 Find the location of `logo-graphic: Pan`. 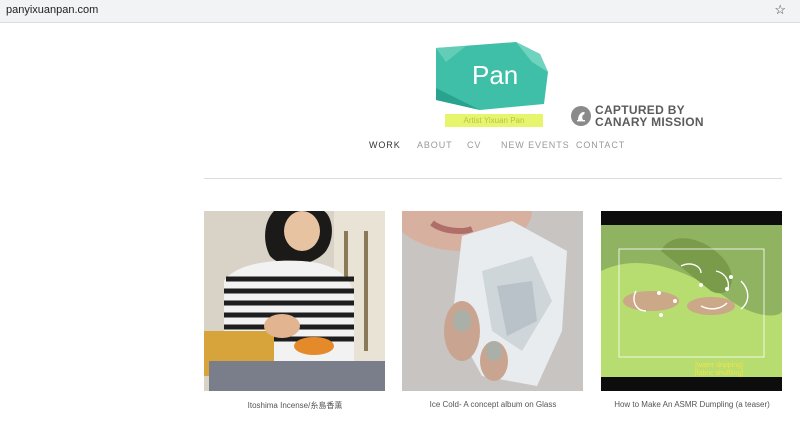

logo-graphic: Pan is located at coordinates (492, 76).